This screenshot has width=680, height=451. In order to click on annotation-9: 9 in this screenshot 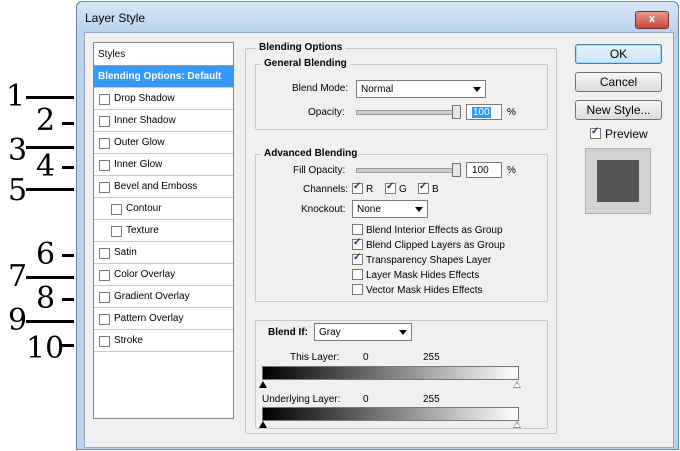, I will do `click(18, 320)`.